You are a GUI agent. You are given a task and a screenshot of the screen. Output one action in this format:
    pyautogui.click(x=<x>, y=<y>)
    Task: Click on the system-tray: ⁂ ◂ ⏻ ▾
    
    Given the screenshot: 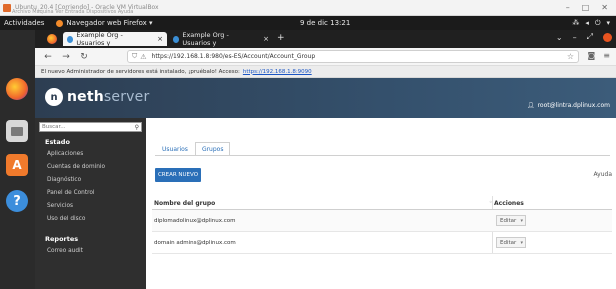 What is the action you would take?
    pyautogui.click(x=591, y=23)
    